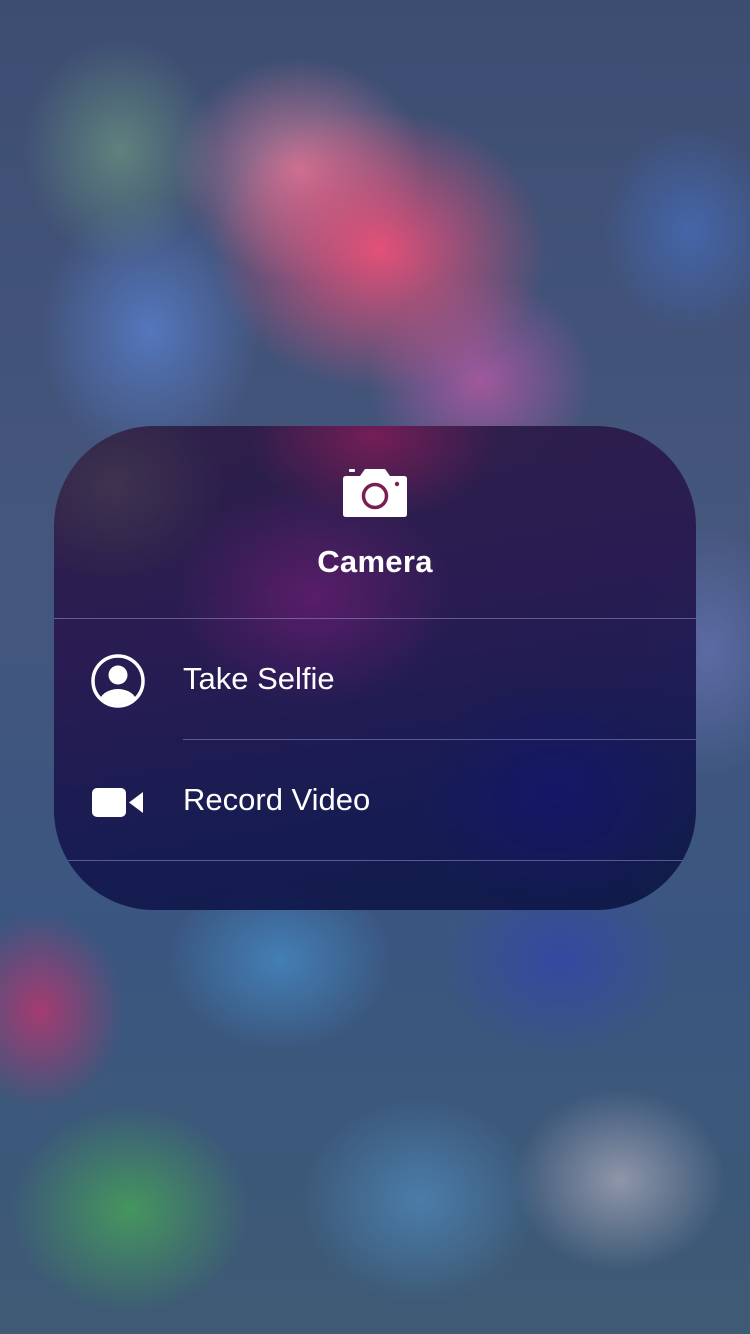 The height and width of the screenshot is (1334, 750). Describe the element at coordinates (118, 681) in the screenshot. I see `person-circle-icon` at that location.